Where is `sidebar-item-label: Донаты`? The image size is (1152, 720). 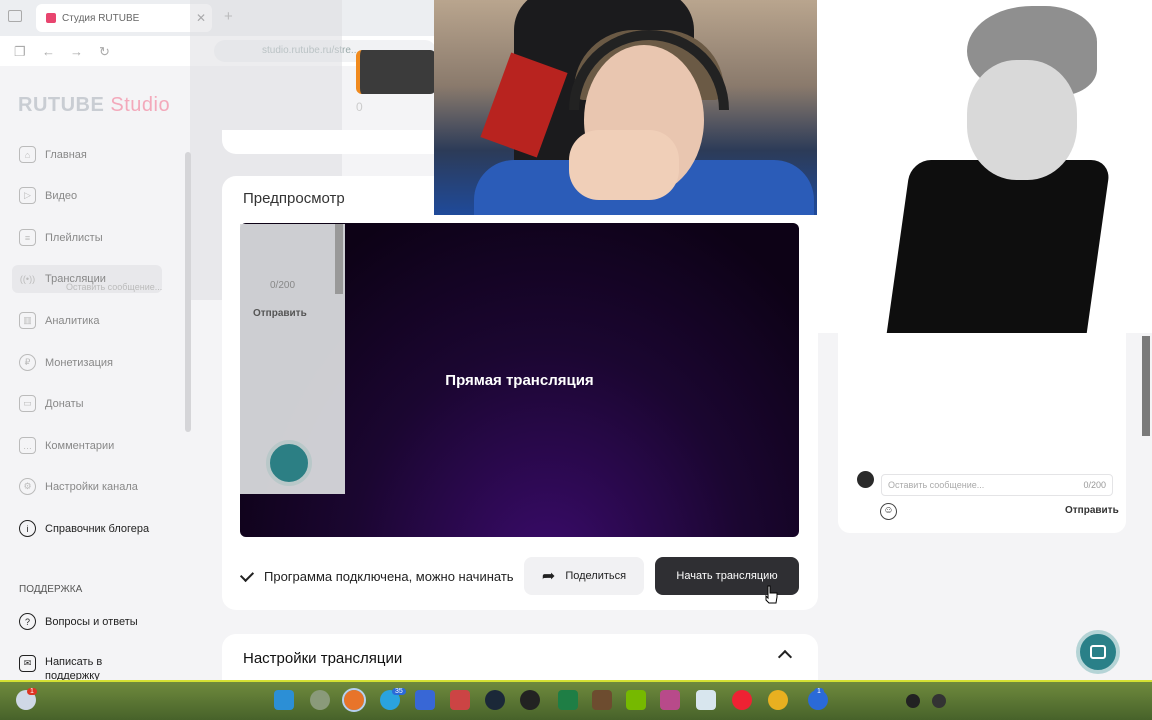 sidebar-item-label: Донаты is located at coordinates (64, 403).